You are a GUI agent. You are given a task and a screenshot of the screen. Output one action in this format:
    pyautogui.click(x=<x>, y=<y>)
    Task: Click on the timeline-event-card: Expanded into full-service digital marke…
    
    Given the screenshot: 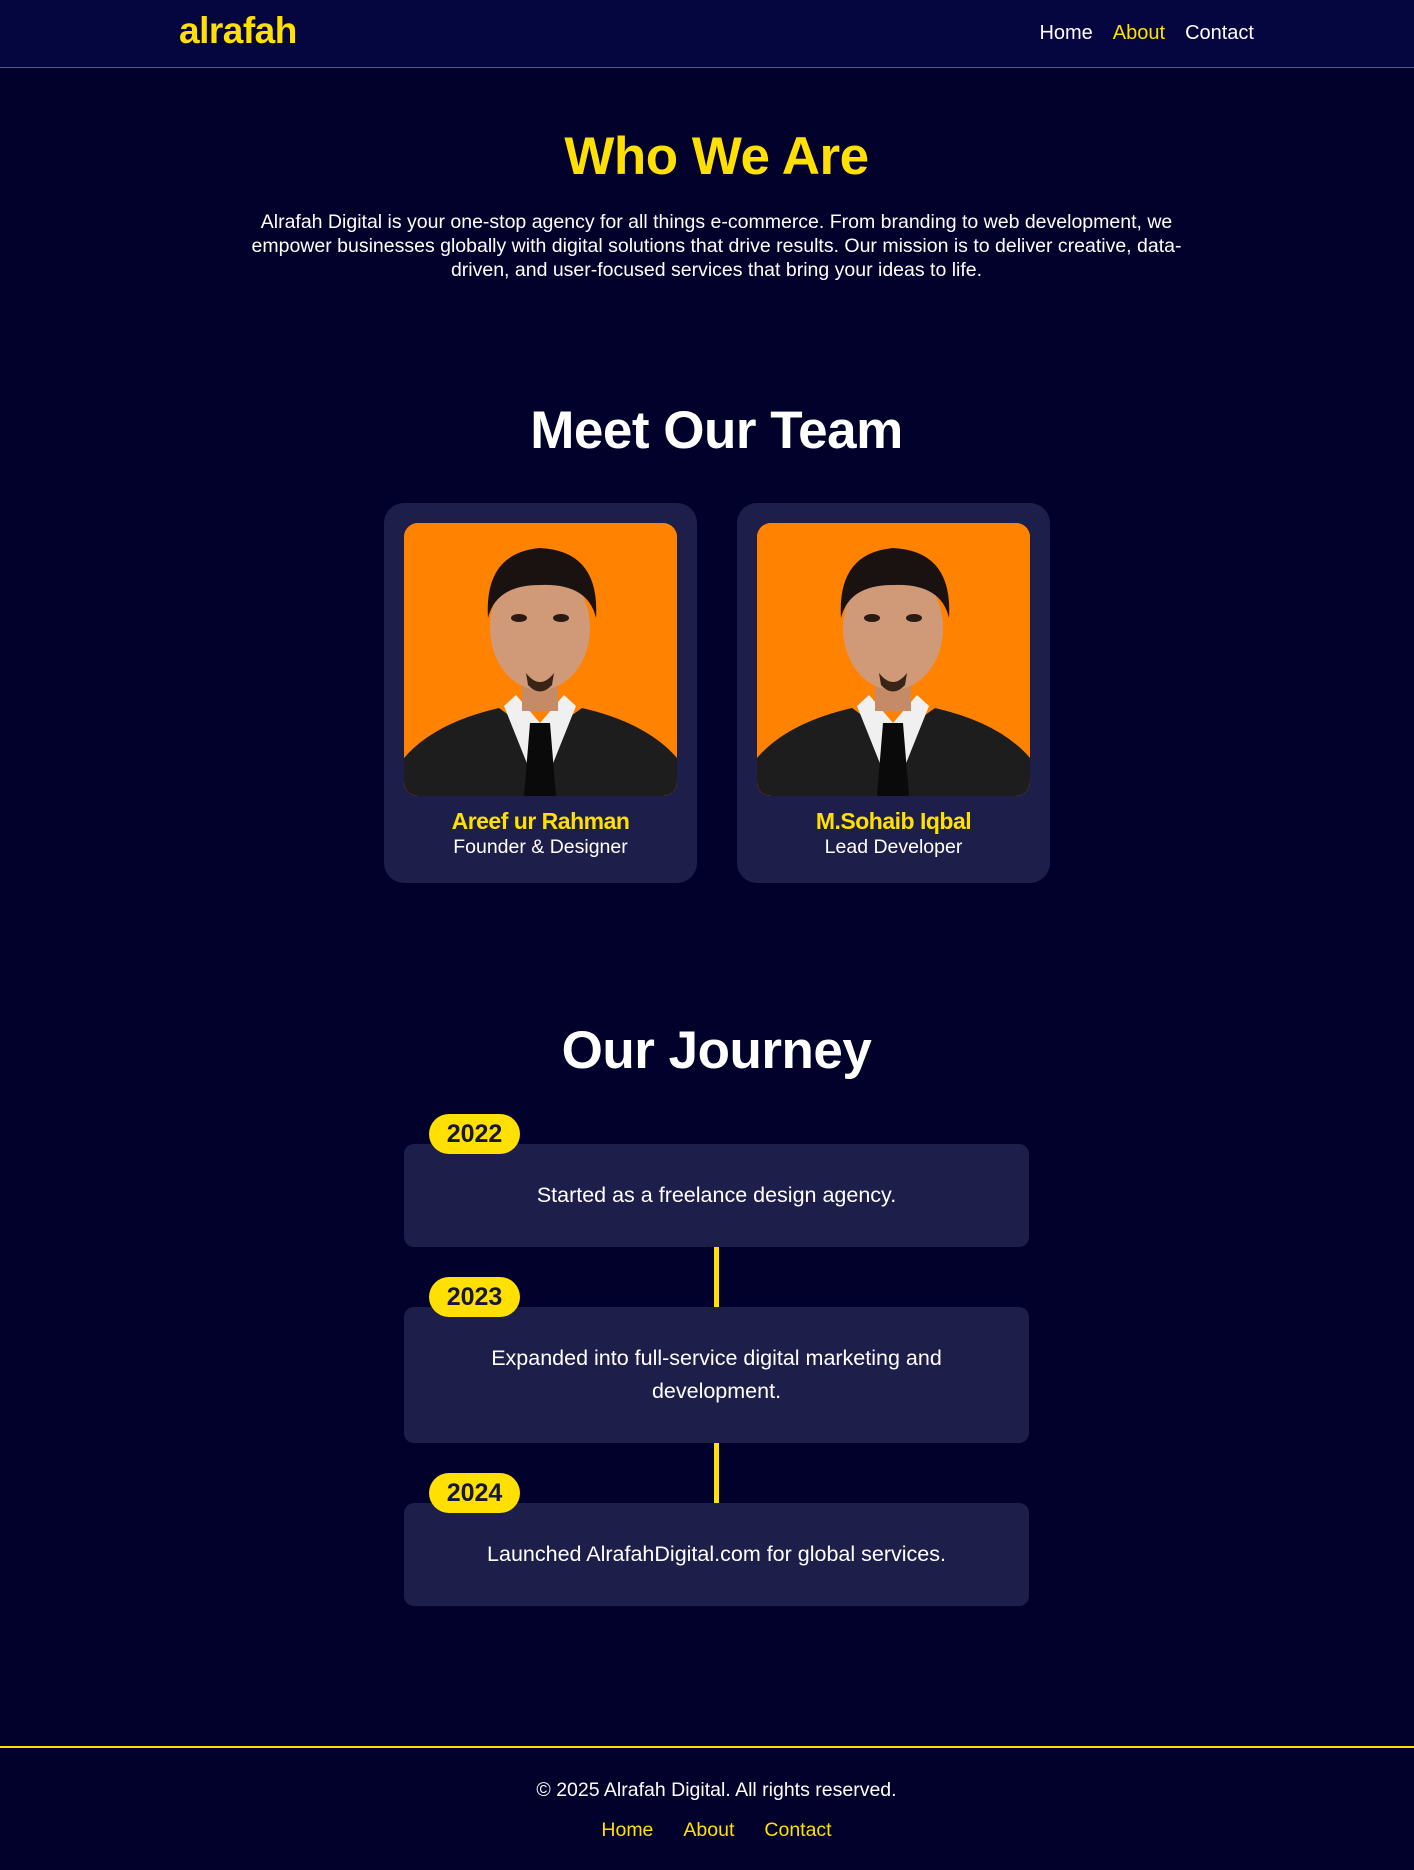 What is the action you would take?
    pyautogui.click(x=716, y=1375)
    